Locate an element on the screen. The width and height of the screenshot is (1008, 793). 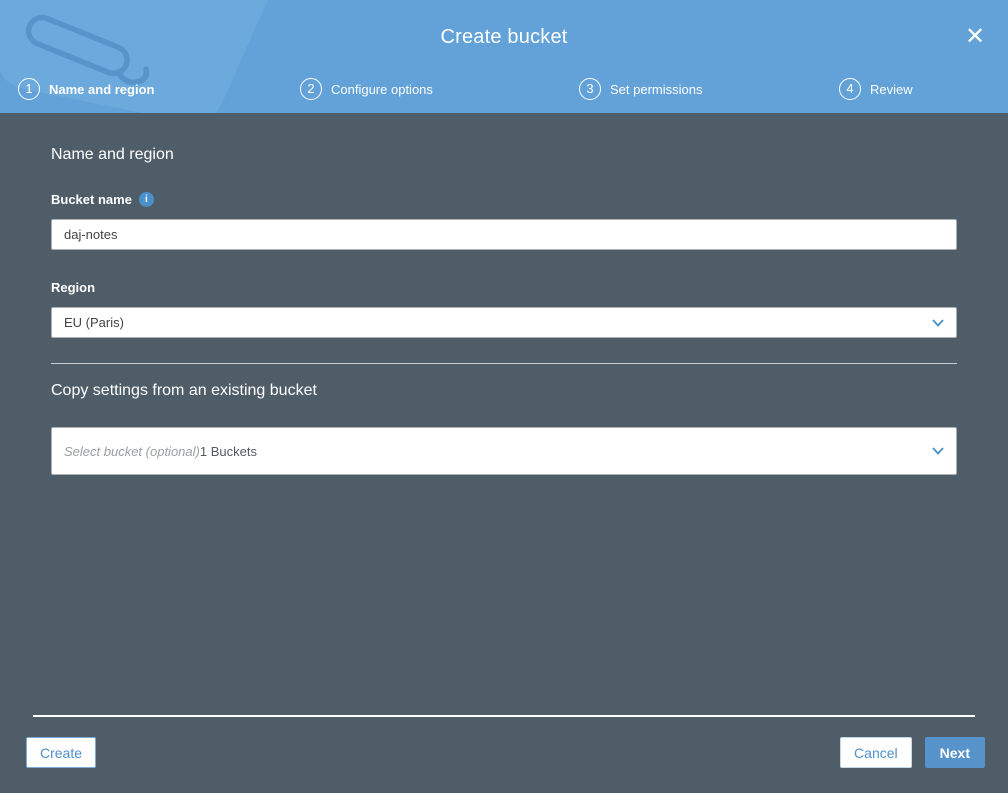
footer-divider is located at coordinates (504, 716).